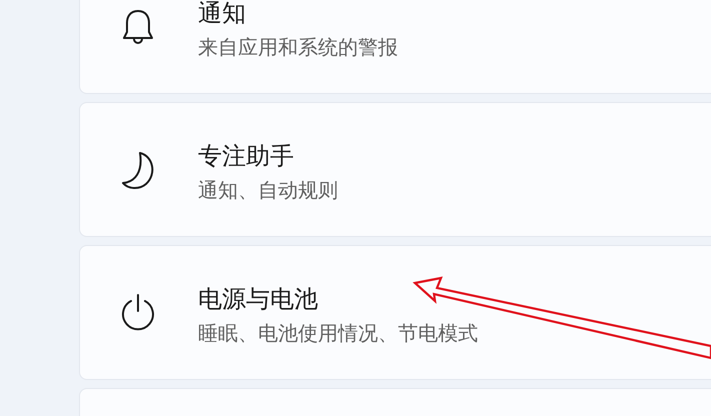  Describe the element at coordinates (298, 47) in the screenshot. I see `item-description: 来自应用和系统的警报` at that location.